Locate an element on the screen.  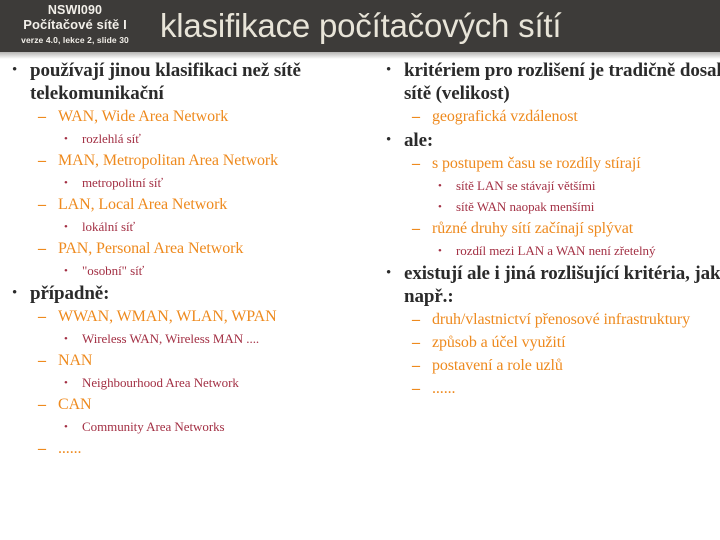
course-version-line: verze 4.0, lekce 2, slide 30 is located at coordinates (75, 40).